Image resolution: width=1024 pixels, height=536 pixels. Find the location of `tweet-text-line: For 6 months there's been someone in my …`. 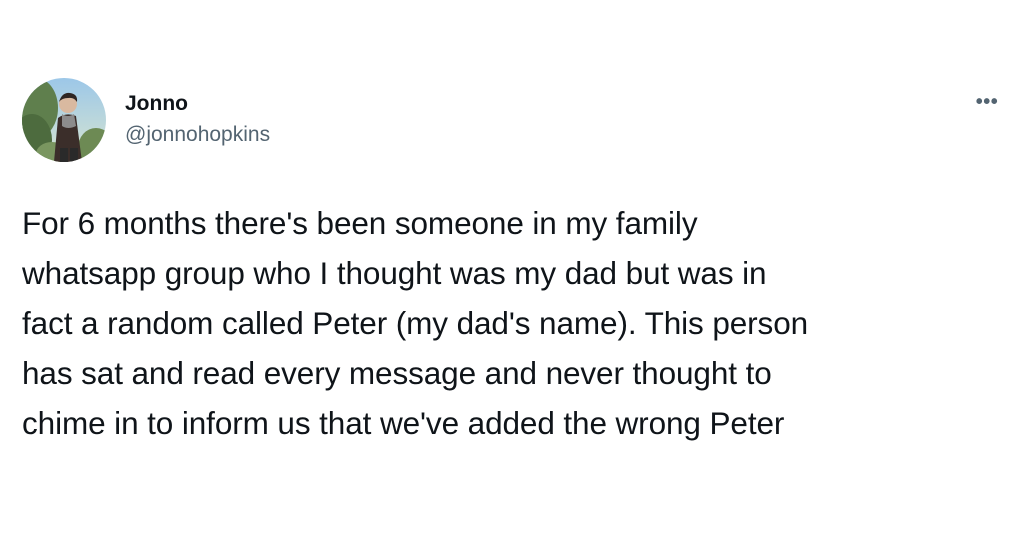

tweet-text-line: For 6 months there's been someone in my … is located at coordinates (360, 223).